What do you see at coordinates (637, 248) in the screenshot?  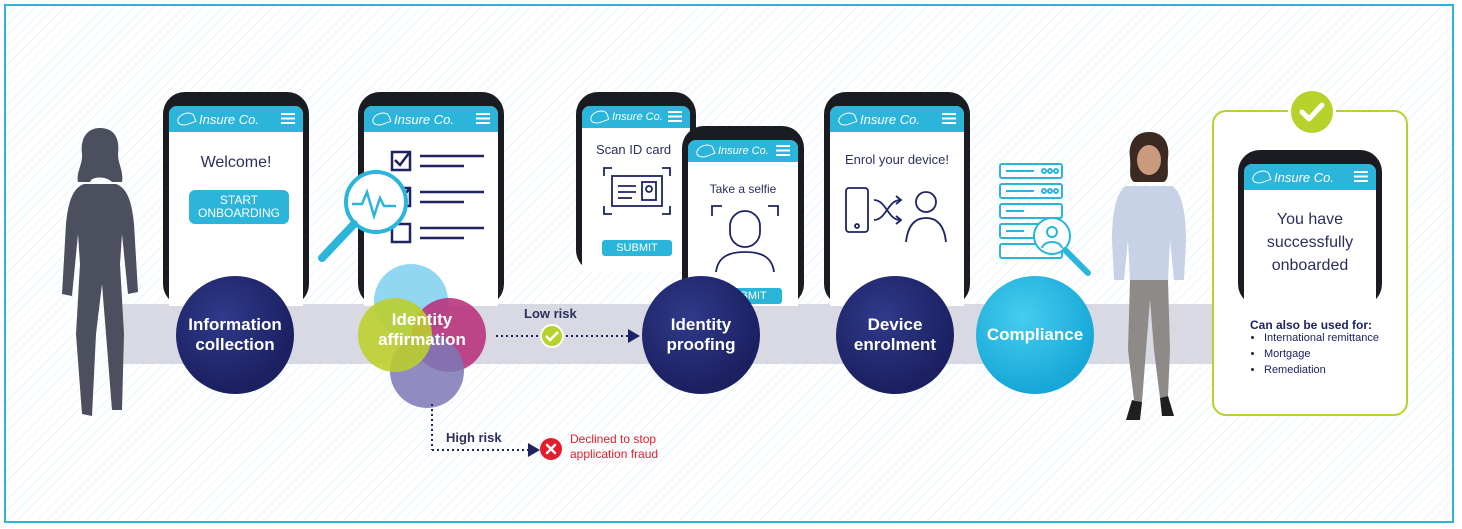 I see `scan-submit-button: SUBMIT` at bounding box center [637, 248].